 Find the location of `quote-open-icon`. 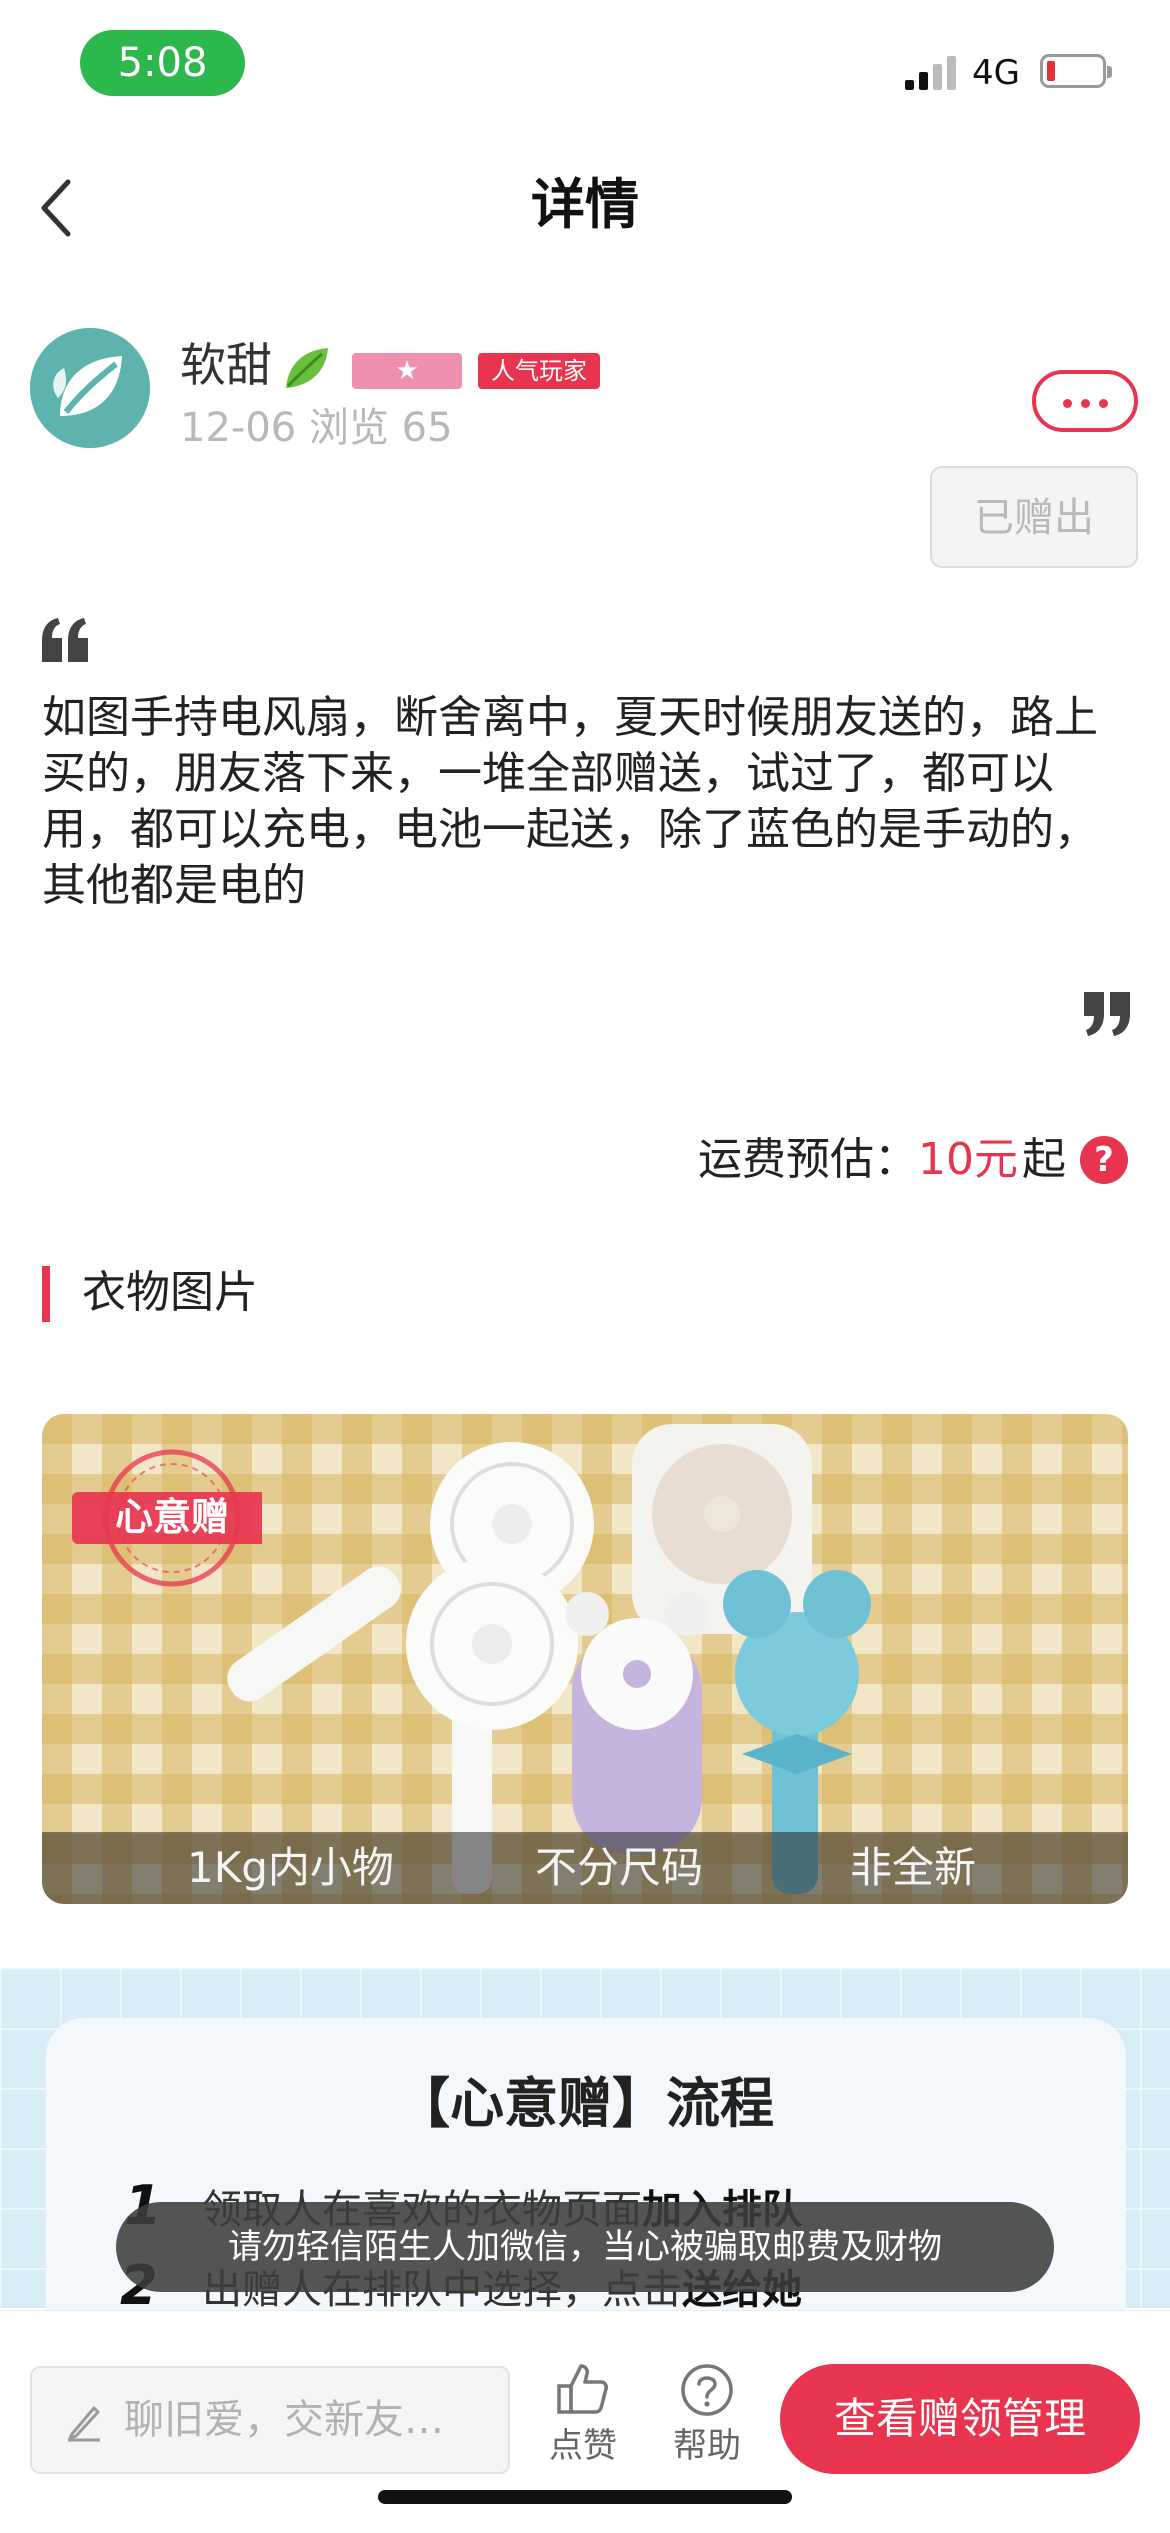

quote-open-icon is located at coordinates (65, 640).